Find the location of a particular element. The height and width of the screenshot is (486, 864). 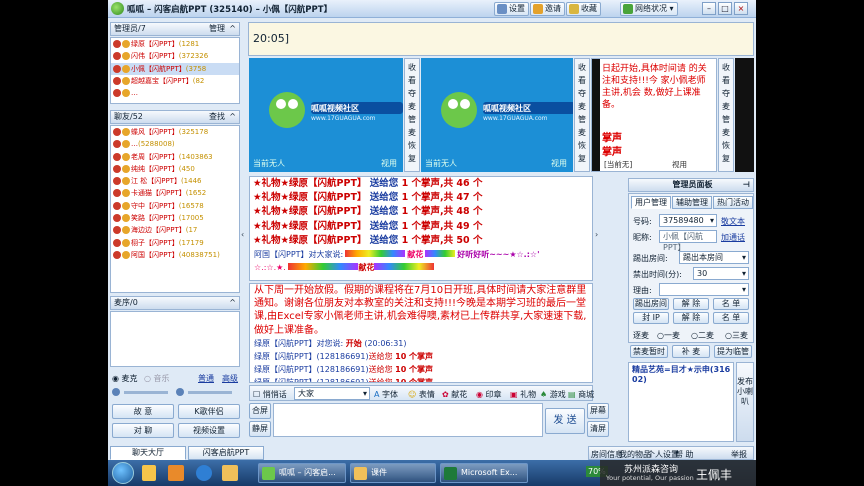

user-row: 海边边【闪PPT】(17 is located at coordinates (175, 230).